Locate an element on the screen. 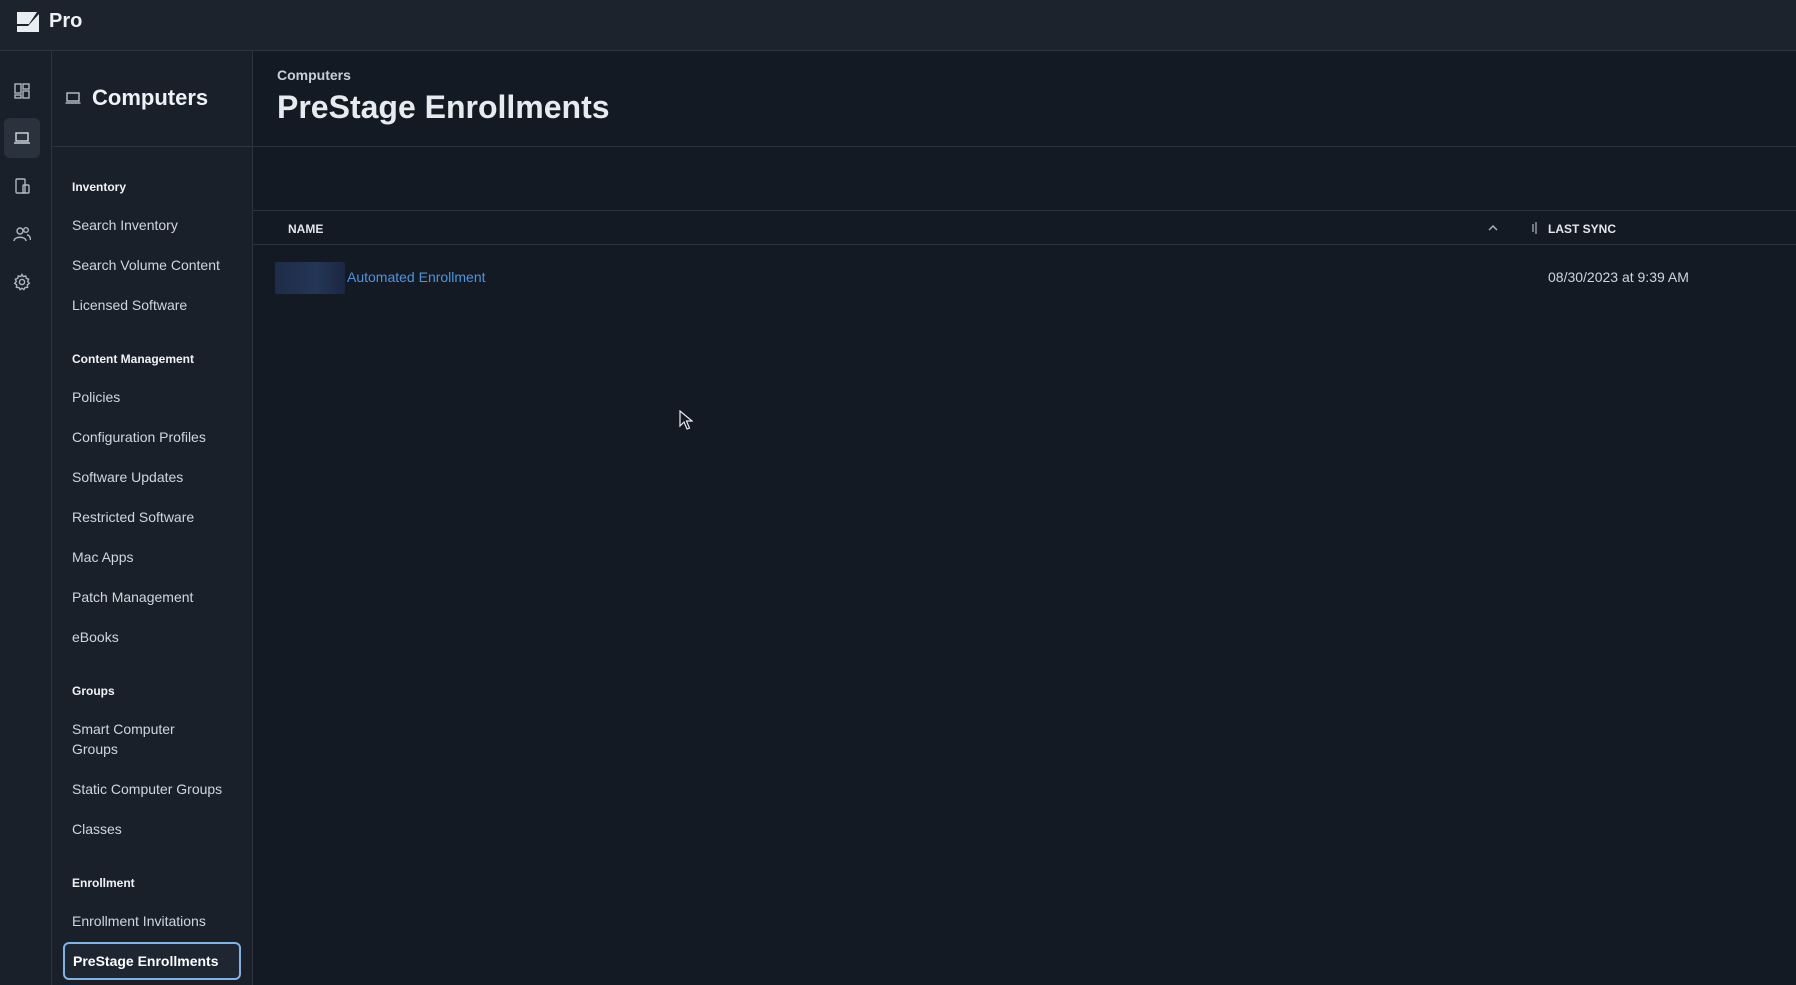 Image resolution: width=1796 pixels, height=985 pixels. top-bar: Pro is located at coordinates (898, 25).